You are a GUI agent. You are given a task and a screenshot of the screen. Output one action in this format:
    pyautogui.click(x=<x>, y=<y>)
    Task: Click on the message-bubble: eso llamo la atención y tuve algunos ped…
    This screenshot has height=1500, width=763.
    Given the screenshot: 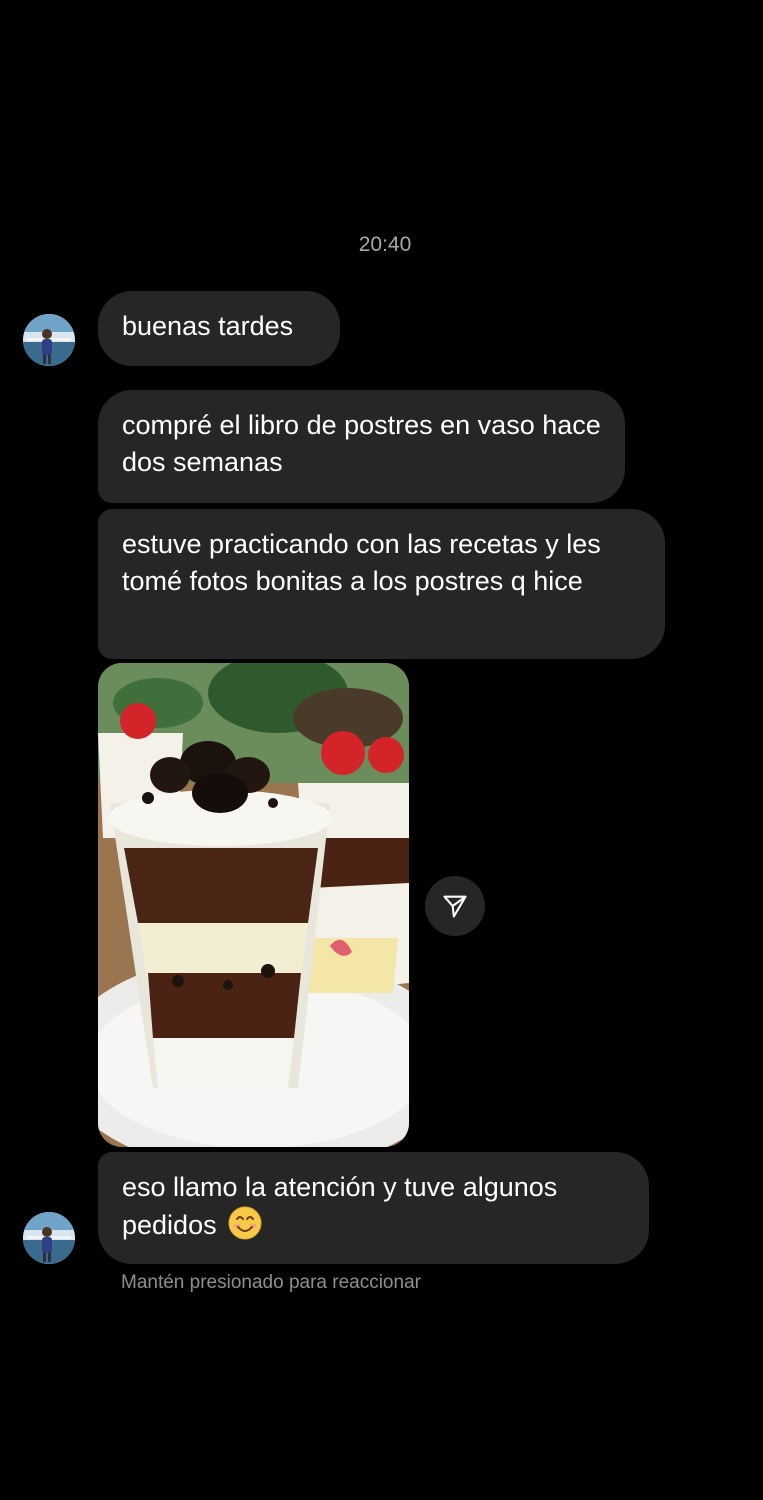 What is the action you would take?
    pyautogui.click(x=373, y=1208)
    